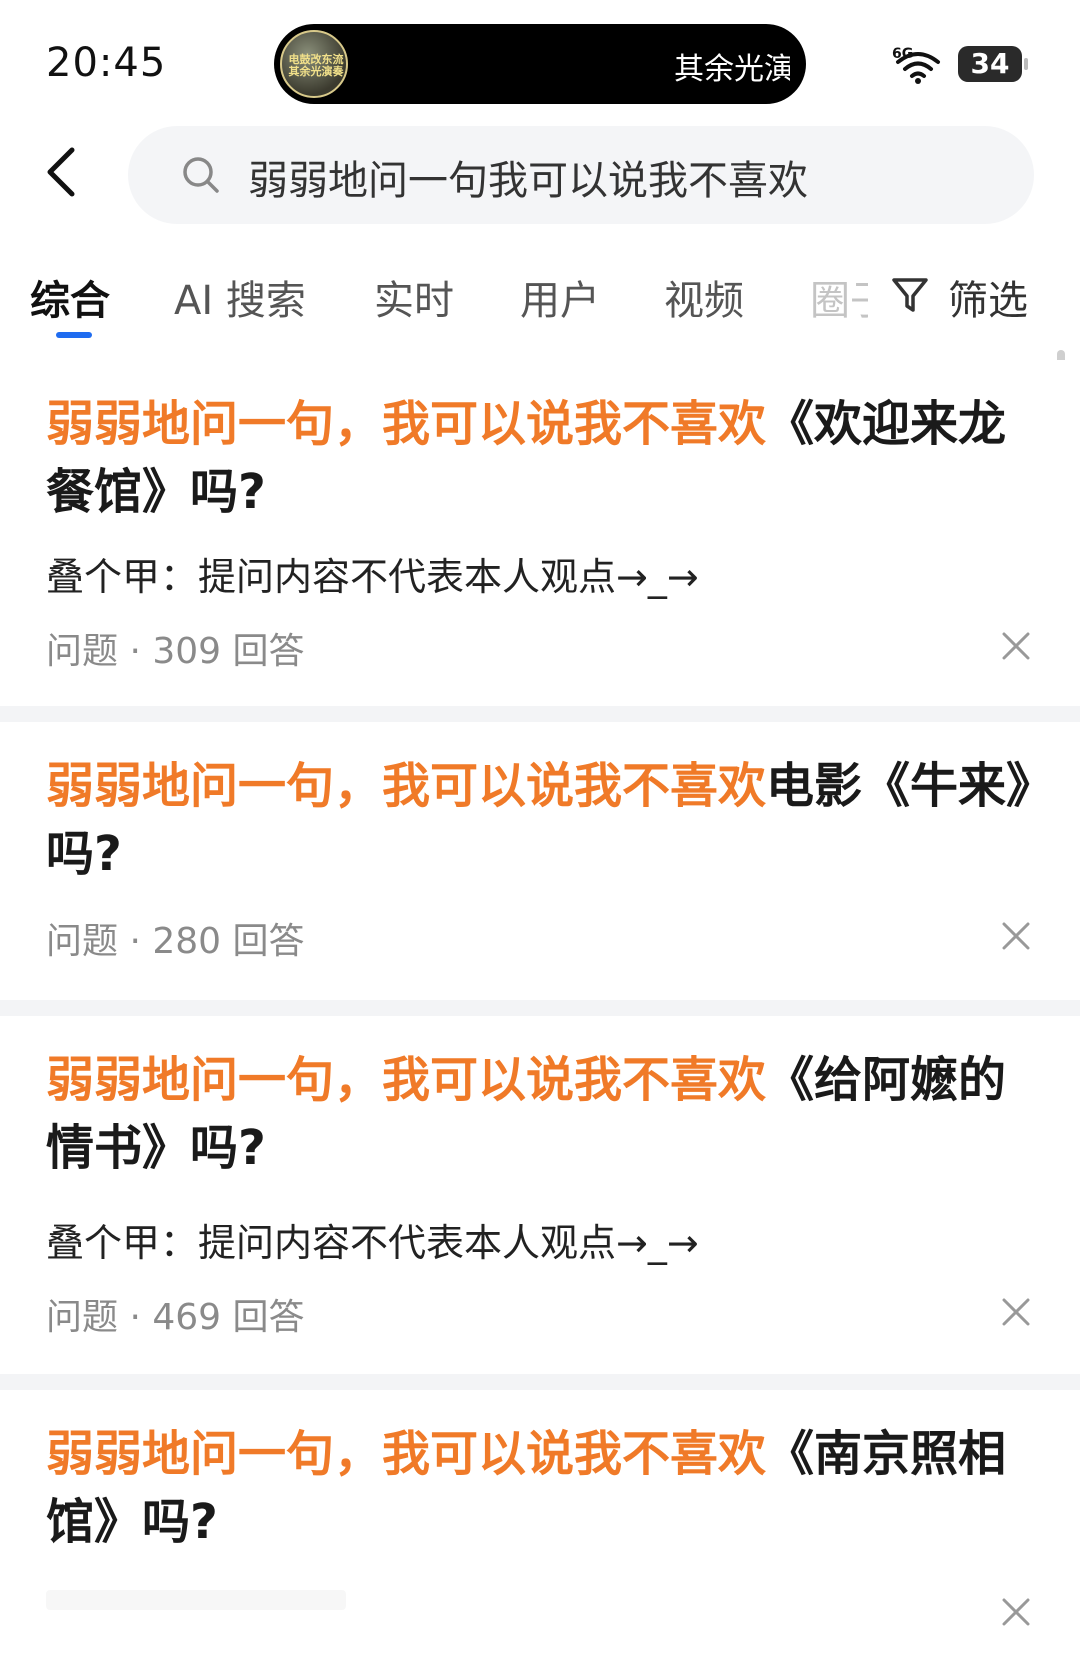  Describe the element at coordinates (540, 820) in the screenshot. I see `result-title: 弱弱地问一句，我可以说我不喜欢电影《牛来》吗?` at that location.